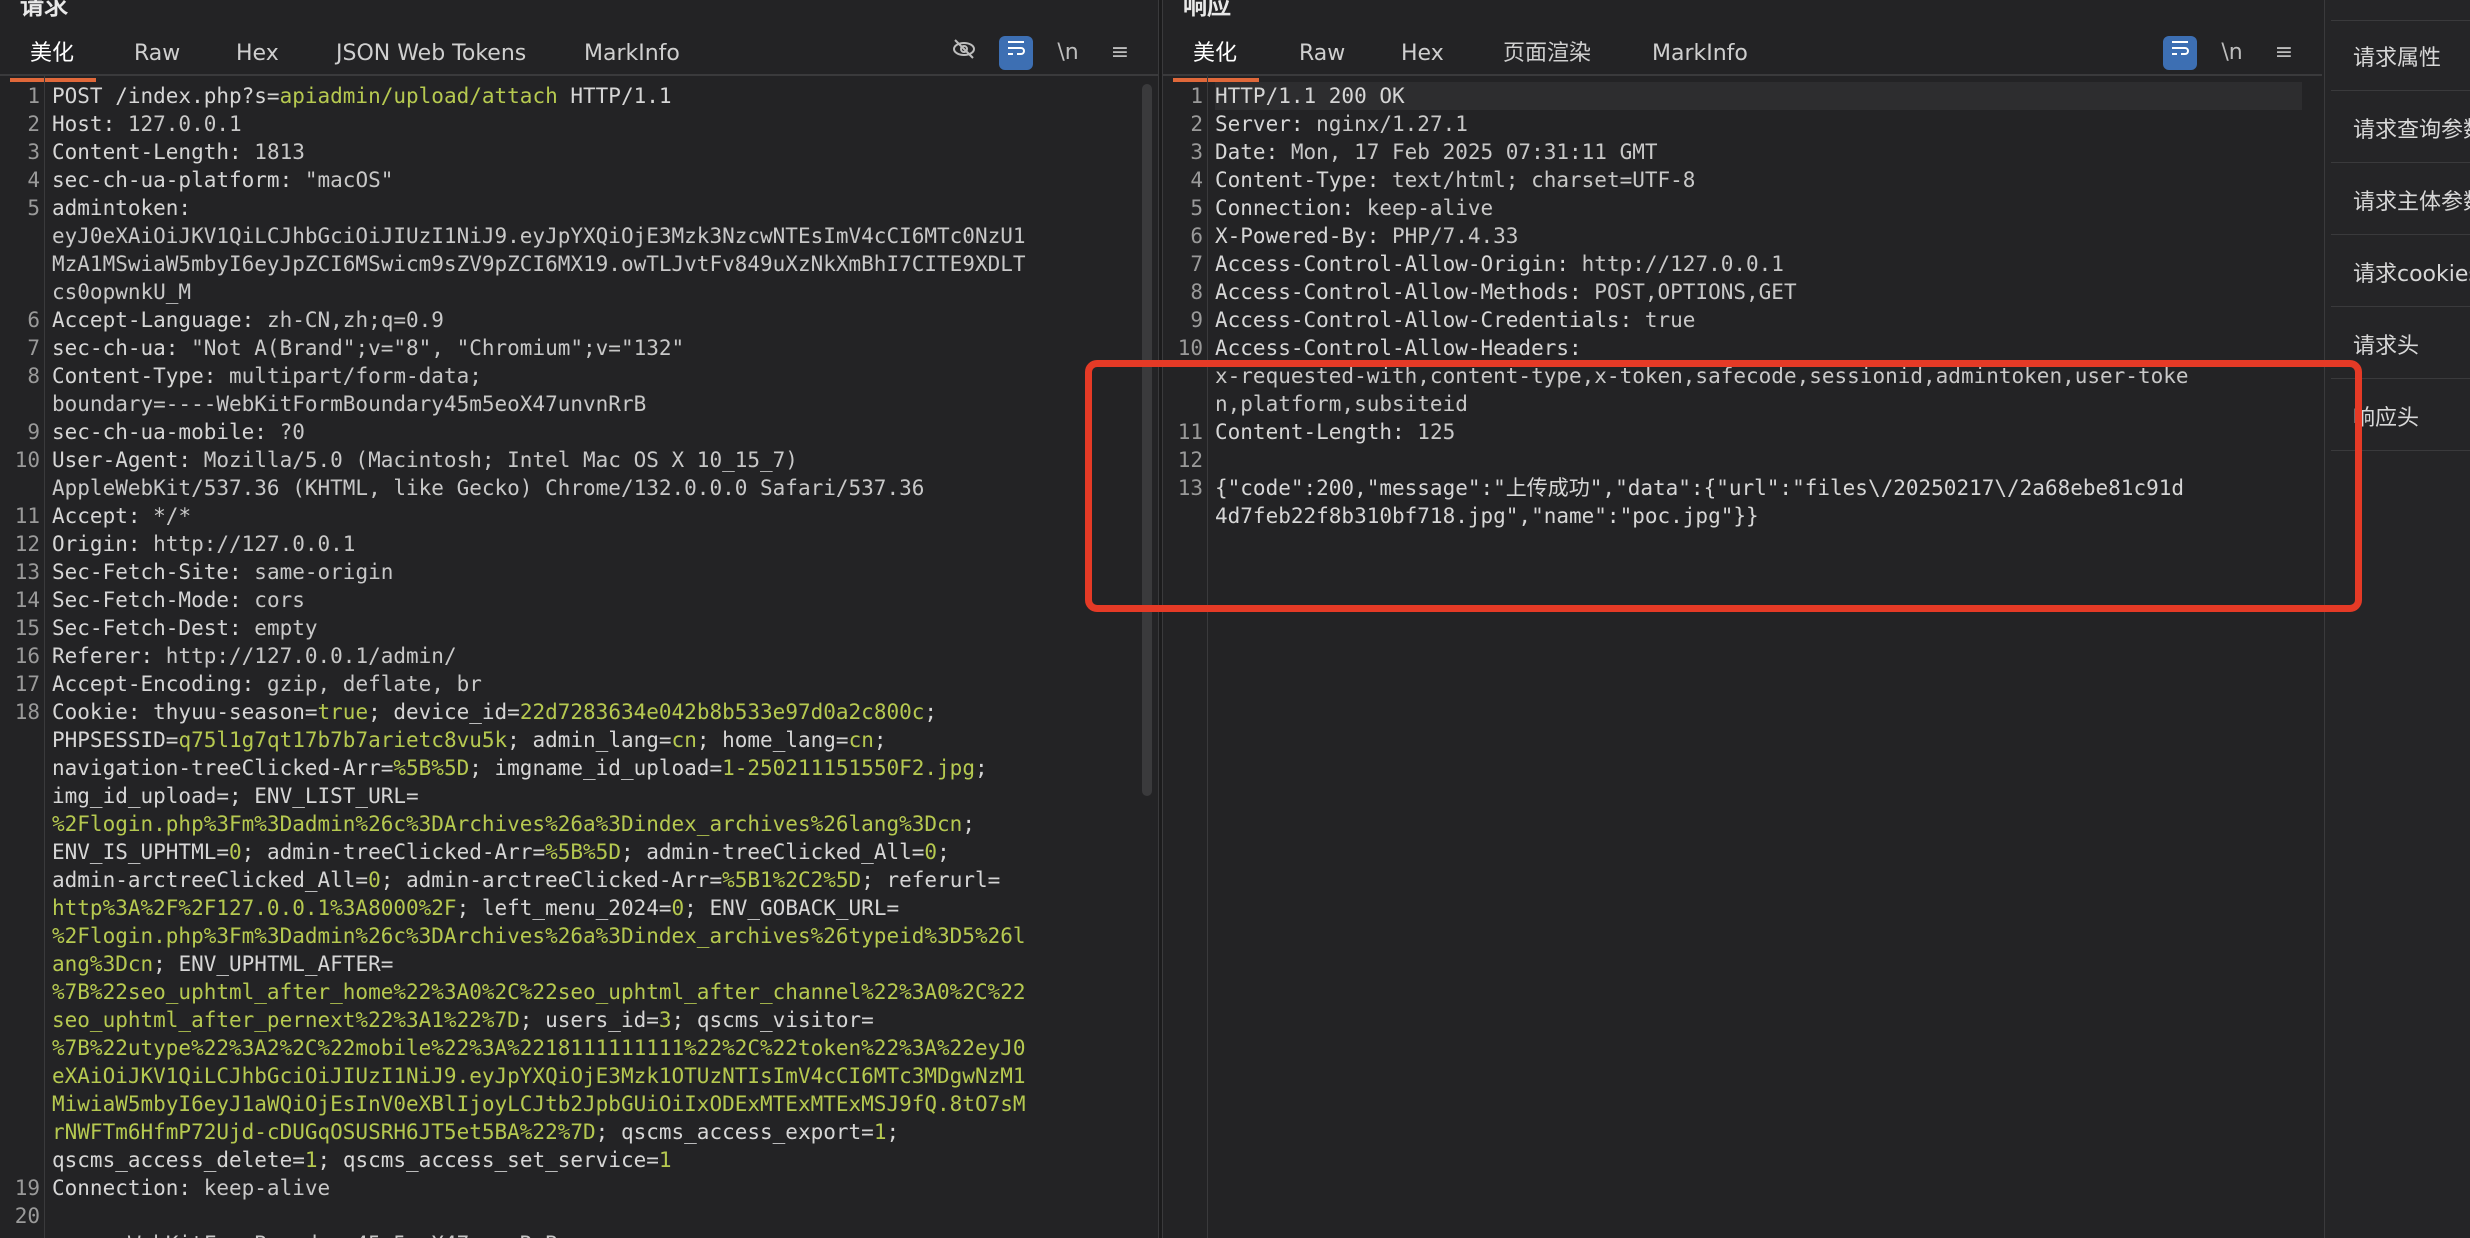 The width and height of the screenshot is (2470, 1238). Describe the element at coordinates (582, 376) in the screenshot. I see `code-line: 8 Content-Type: multipart/form-data;` at that location.